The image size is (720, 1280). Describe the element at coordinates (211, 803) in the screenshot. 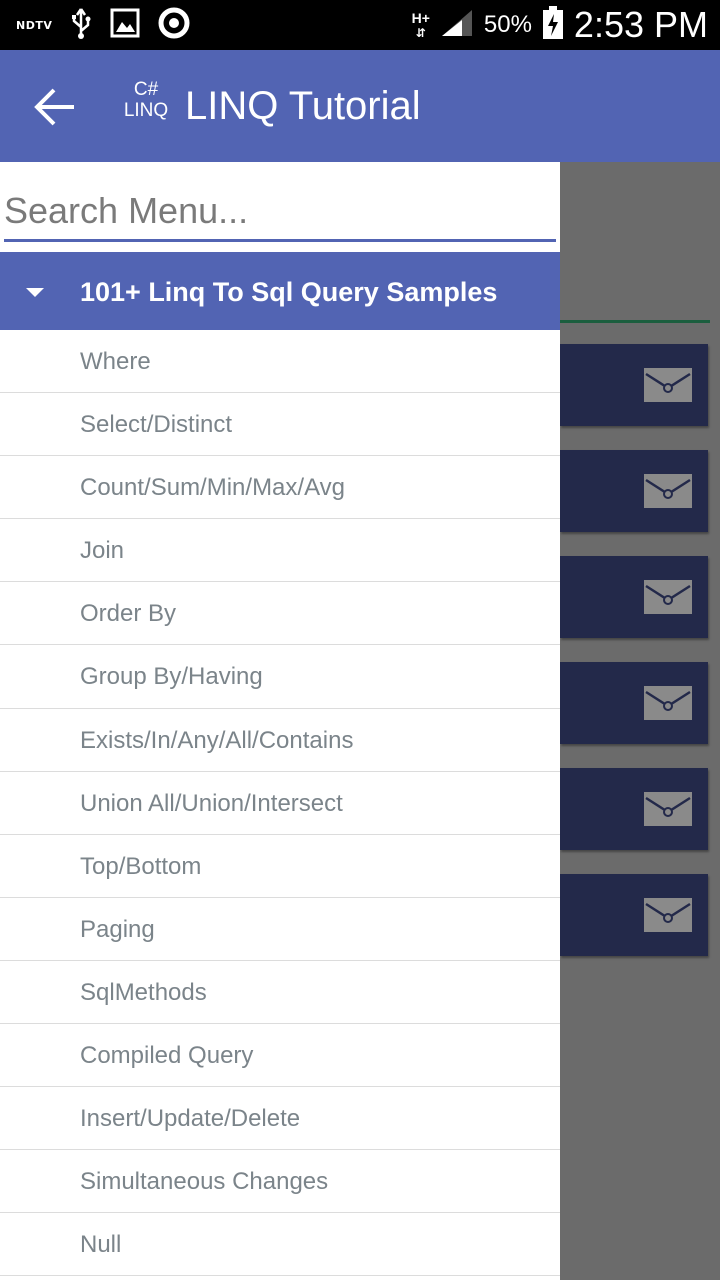

I see `menu-item-label: Union All/Union/Intersect` at that location.